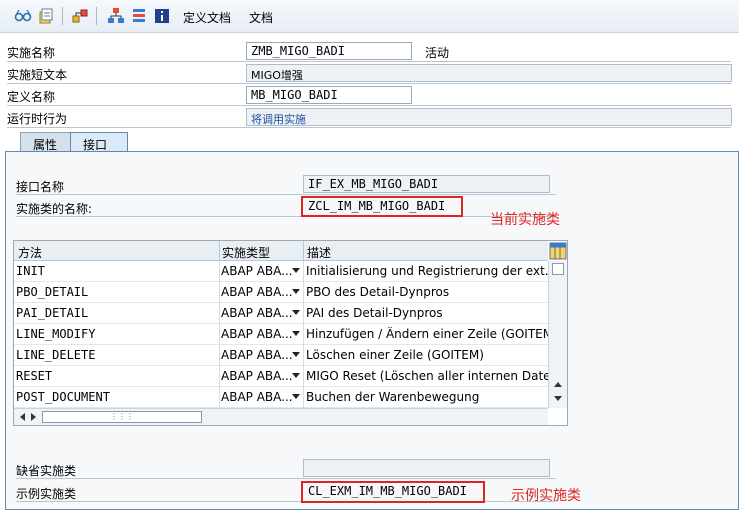  I want to click on description-cell: Buchen der Warenbewegung, so click(393, 397).